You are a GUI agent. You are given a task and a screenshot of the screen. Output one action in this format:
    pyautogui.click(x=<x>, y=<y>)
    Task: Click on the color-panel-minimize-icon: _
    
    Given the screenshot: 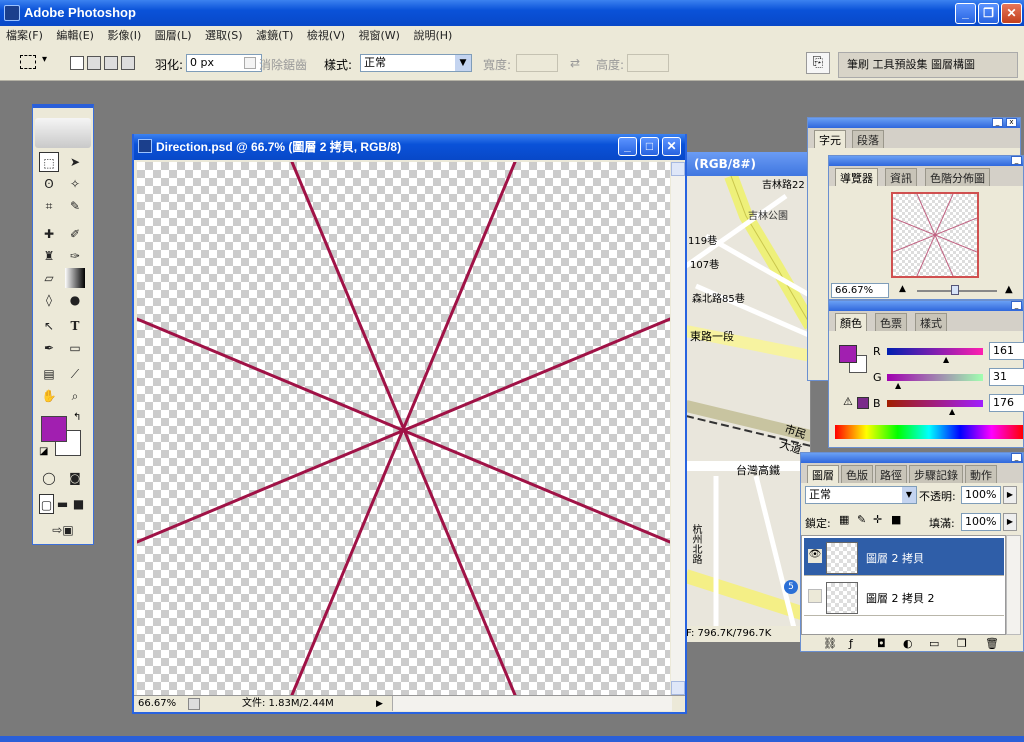 What is the action you would take?
    pyautogui.click(x=1016, y=305)
    